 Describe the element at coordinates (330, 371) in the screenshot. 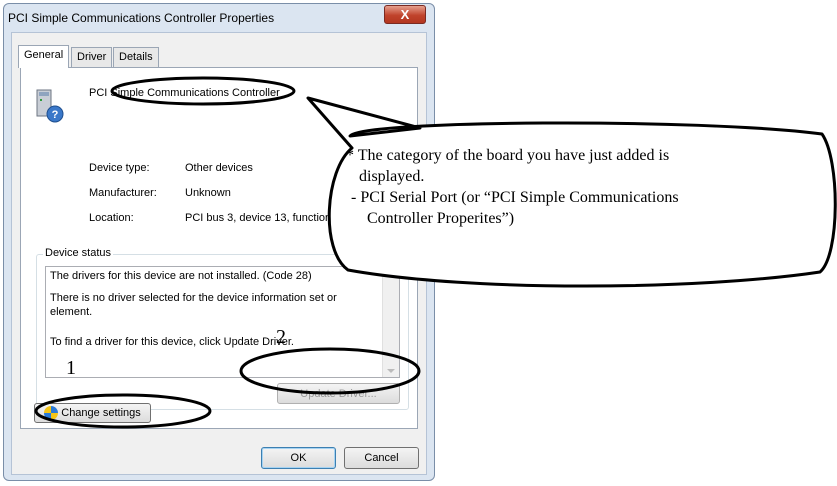

I see `update-driver-highlight-ellipse` at that location.